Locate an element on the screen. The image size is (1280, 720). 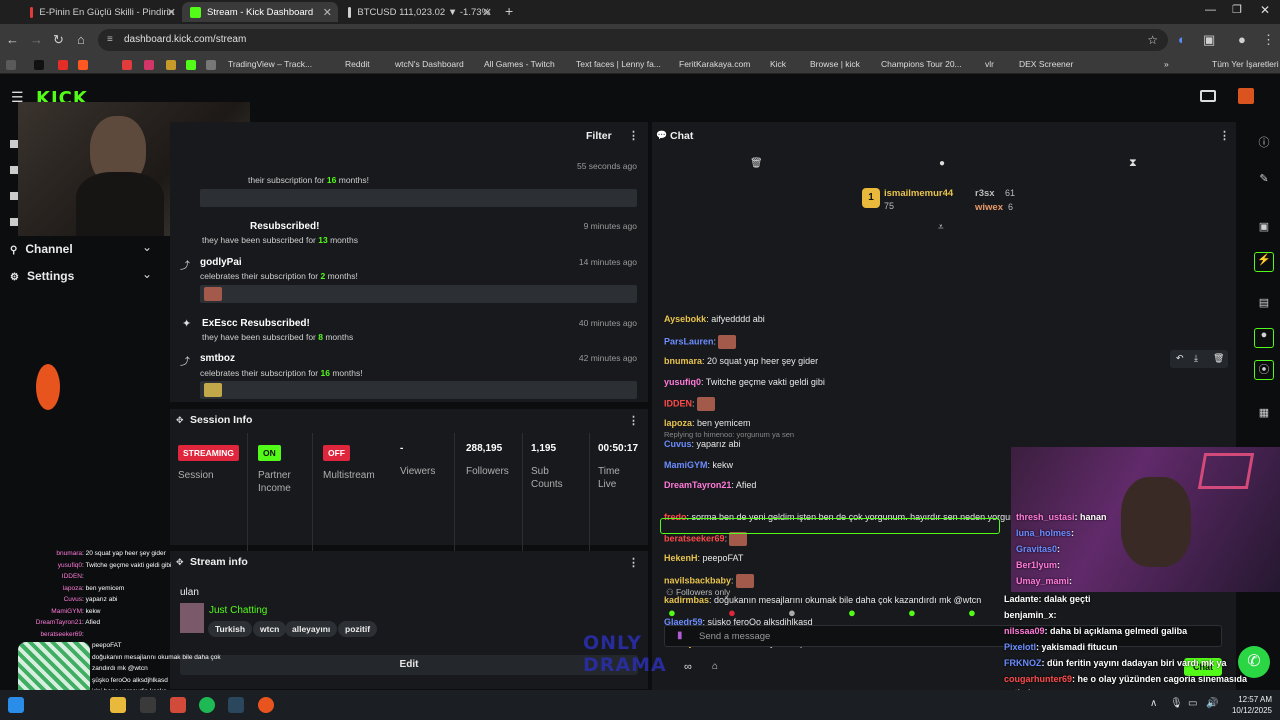
stream-preview-icon is located at coordinates (1208, 96).